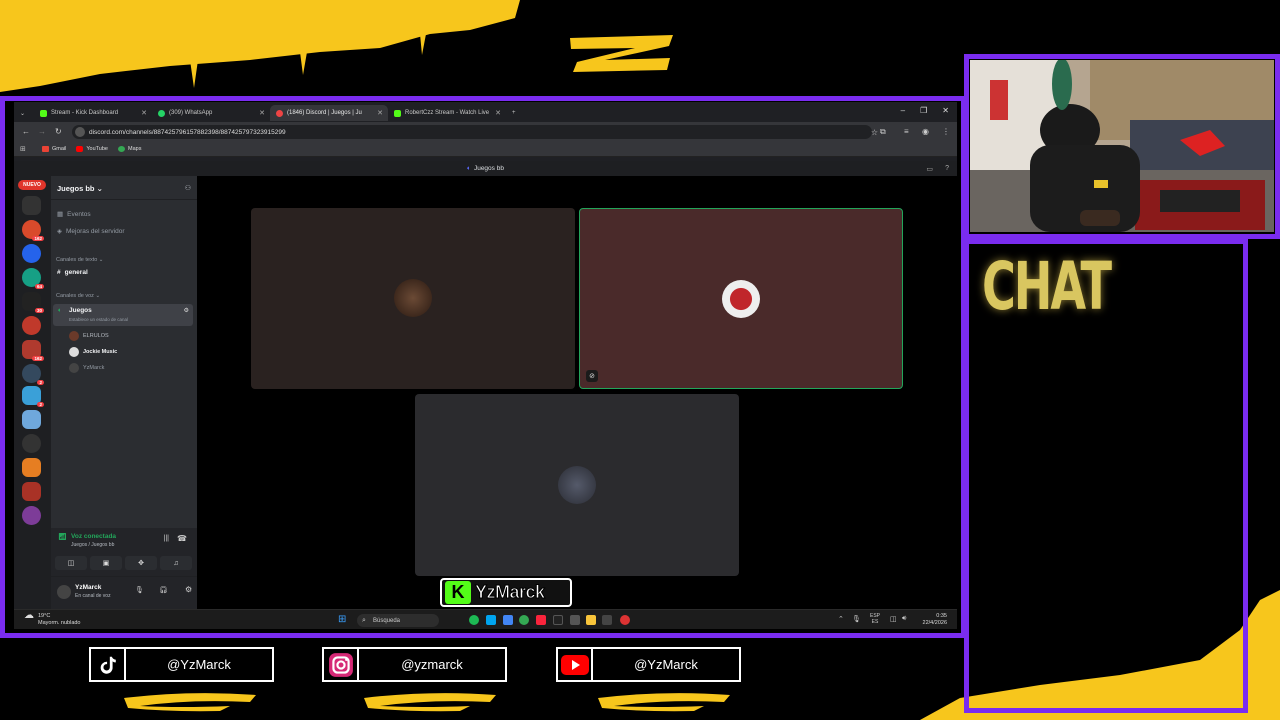  Describe the element at coordinates (558, 620) in the screenshot. I see `tv-icon` at that location.